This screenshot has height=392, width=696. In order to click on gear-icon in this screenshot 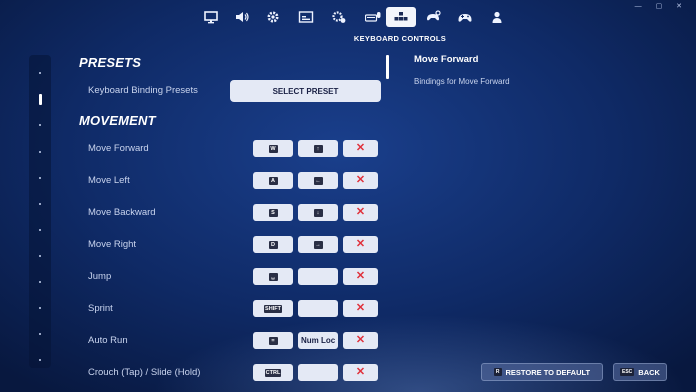, I will do `click(273, 17)`.